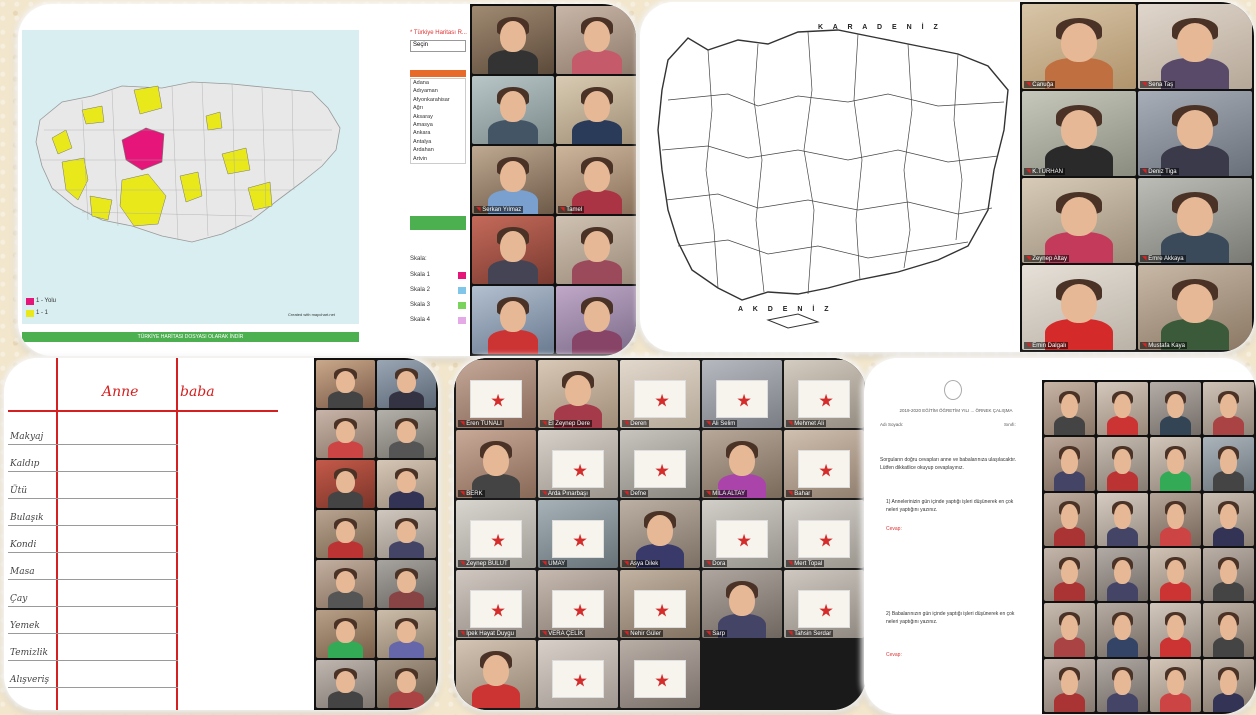 The image size is (1256, 715). Describe the element at coordinates (742, 464) in the screenshot. I see `participant-video-tile: MİLA ALTAY` at that location.